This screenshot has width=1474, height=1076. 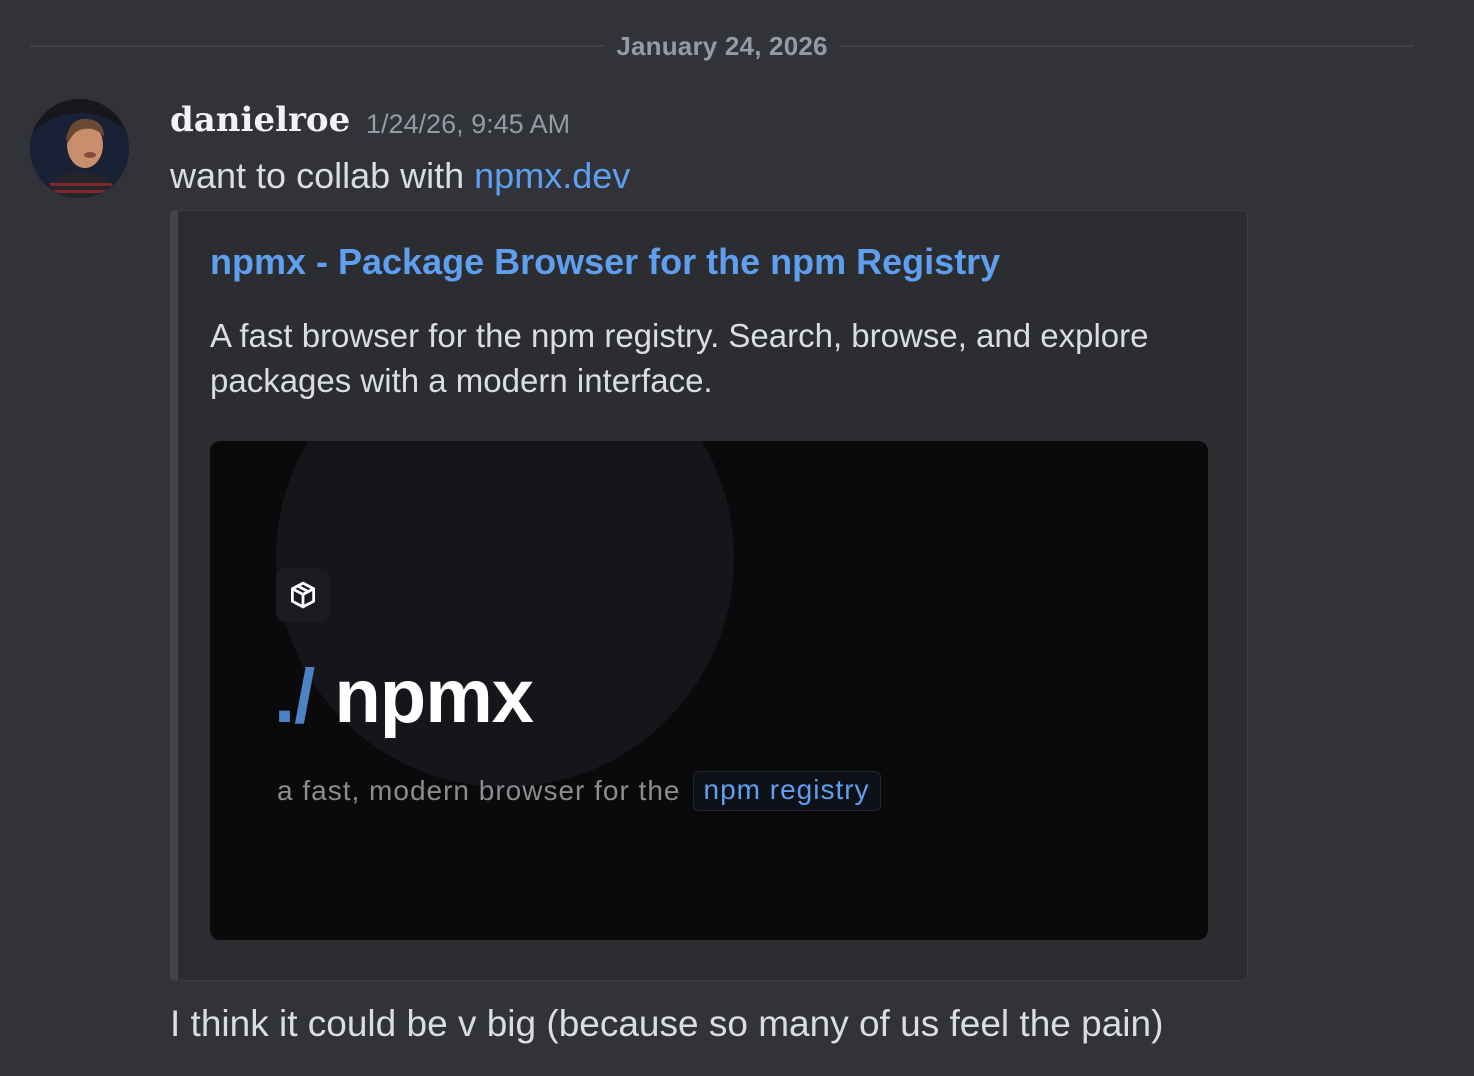 What do you see at coordinates (552, 175) in the screenshot?
I see `npmx-link: npmx.dev` at bounding box center [552, 175].